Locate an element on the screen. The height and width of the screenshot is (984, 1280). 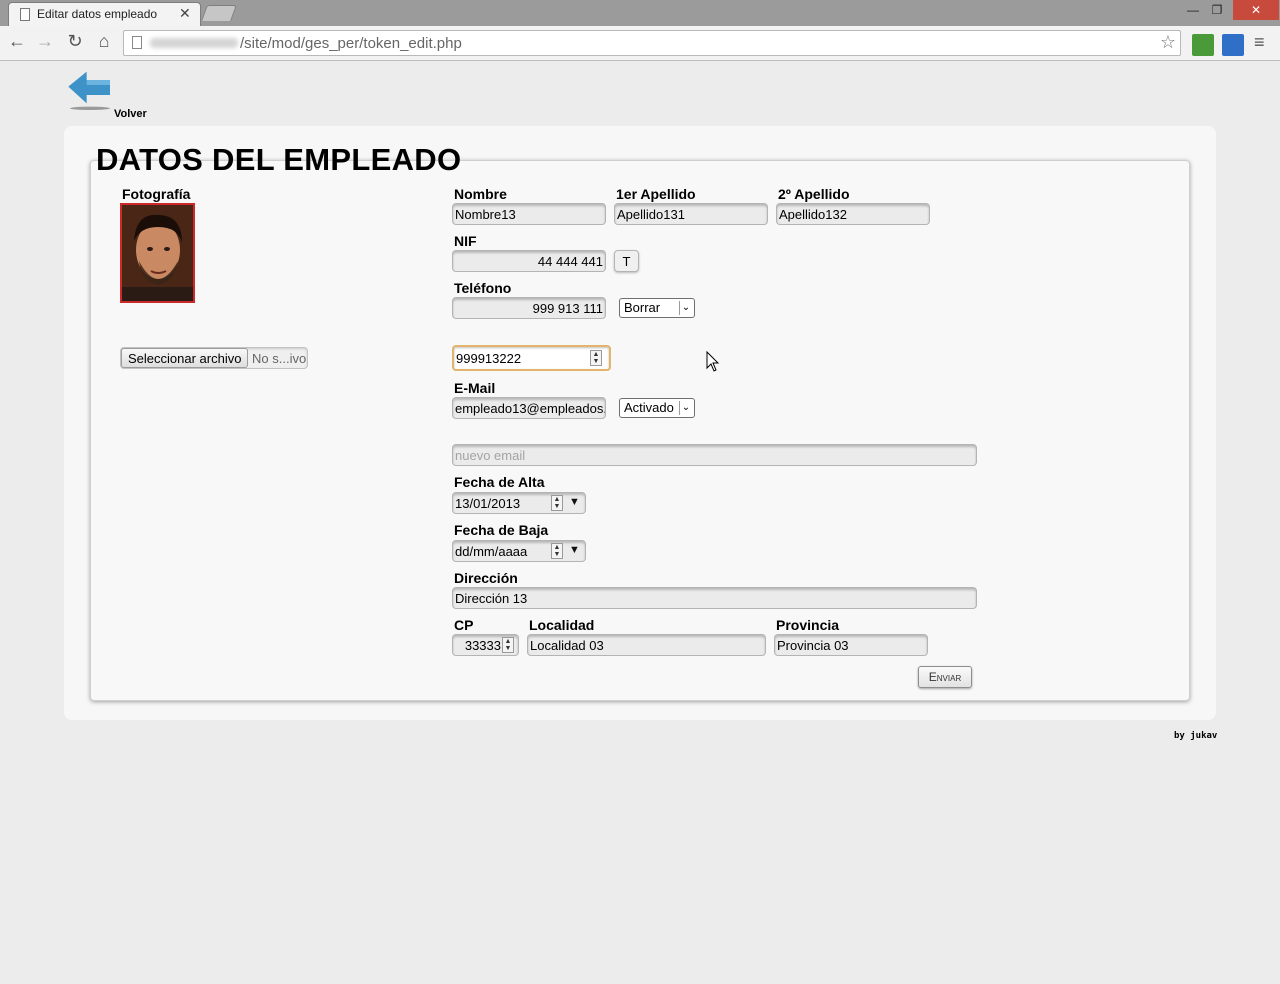
url-host-blurred is located at coordinates (194, 43).